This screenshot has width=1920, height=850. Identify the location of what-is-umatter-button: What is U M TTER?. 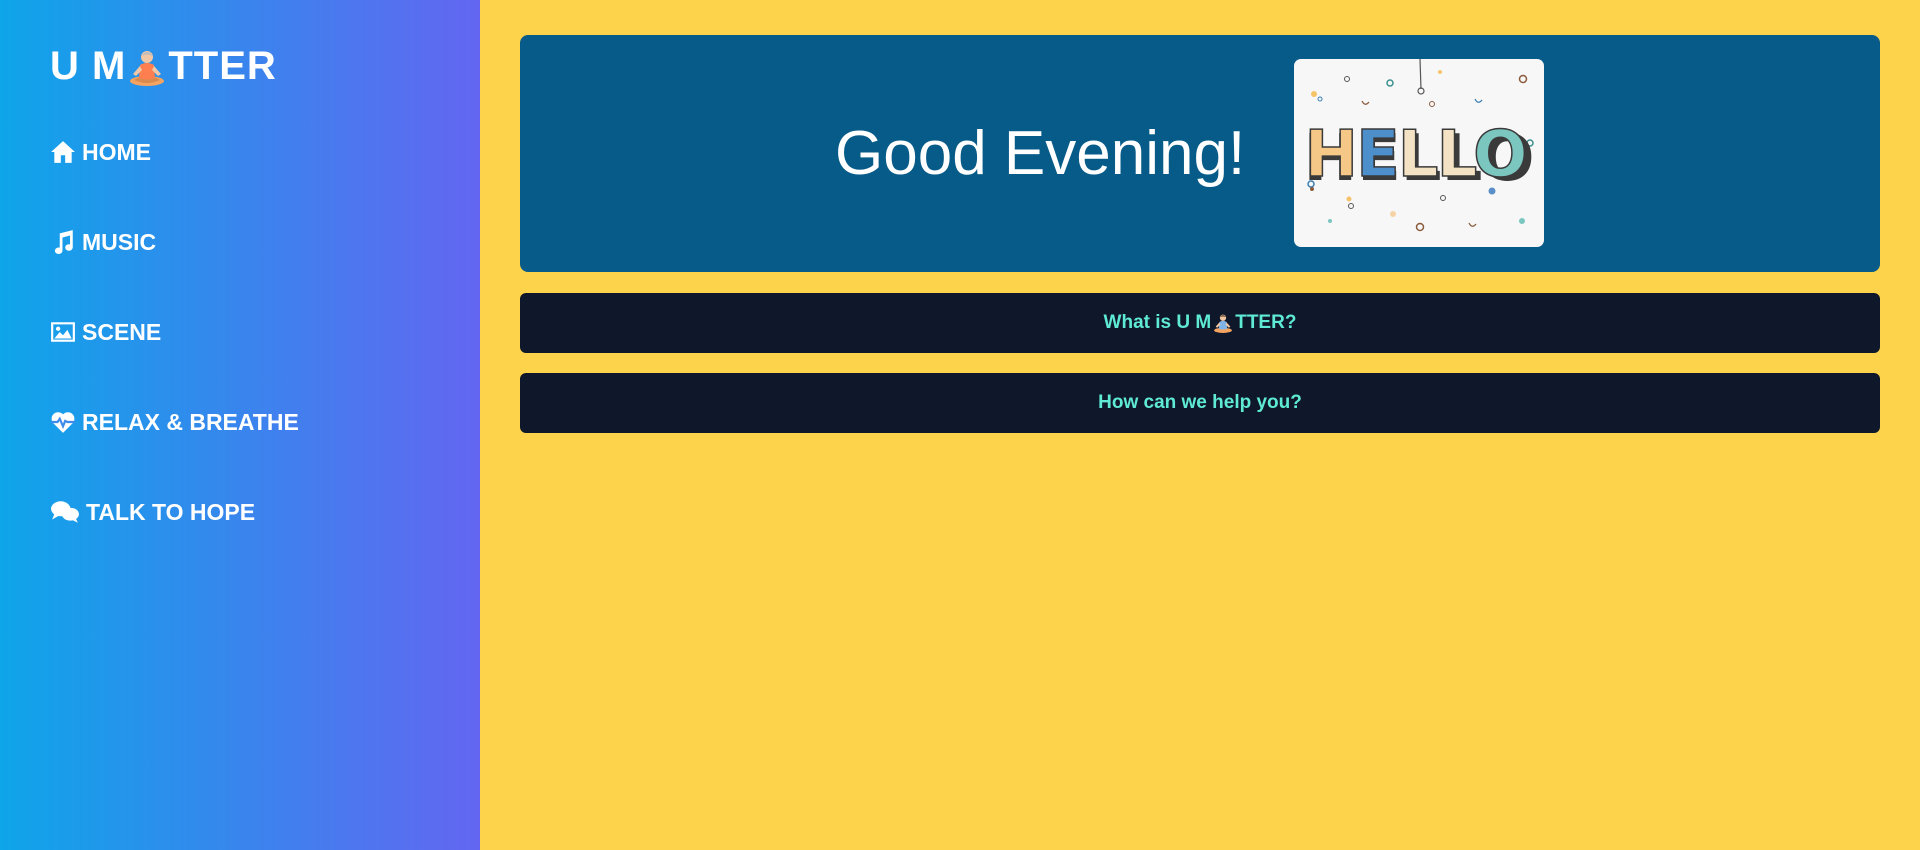
(1200, 323).